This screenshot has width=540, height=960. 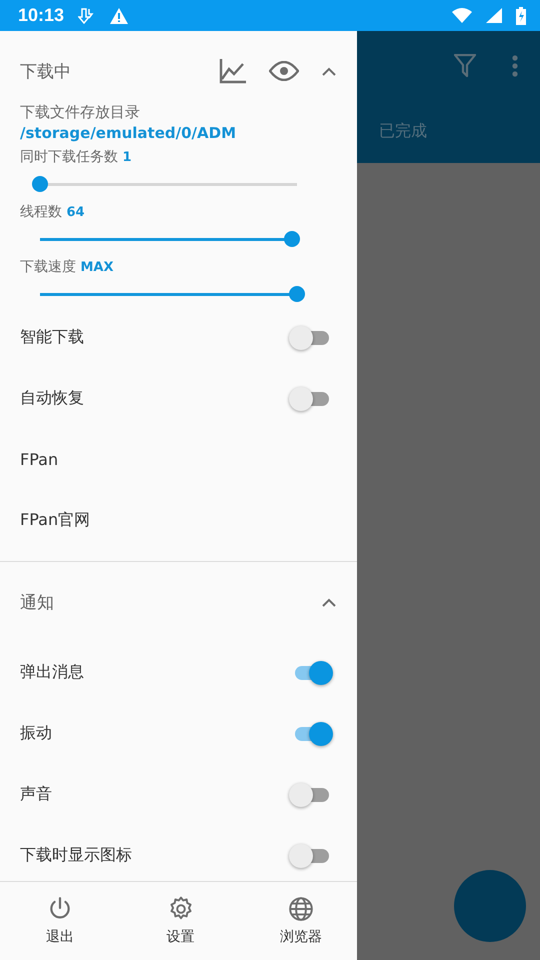 What do you see at coordinates (52, 398) in the screenshot?
I see `setting-label: 自动恢复` at bounding box center [52, 398].